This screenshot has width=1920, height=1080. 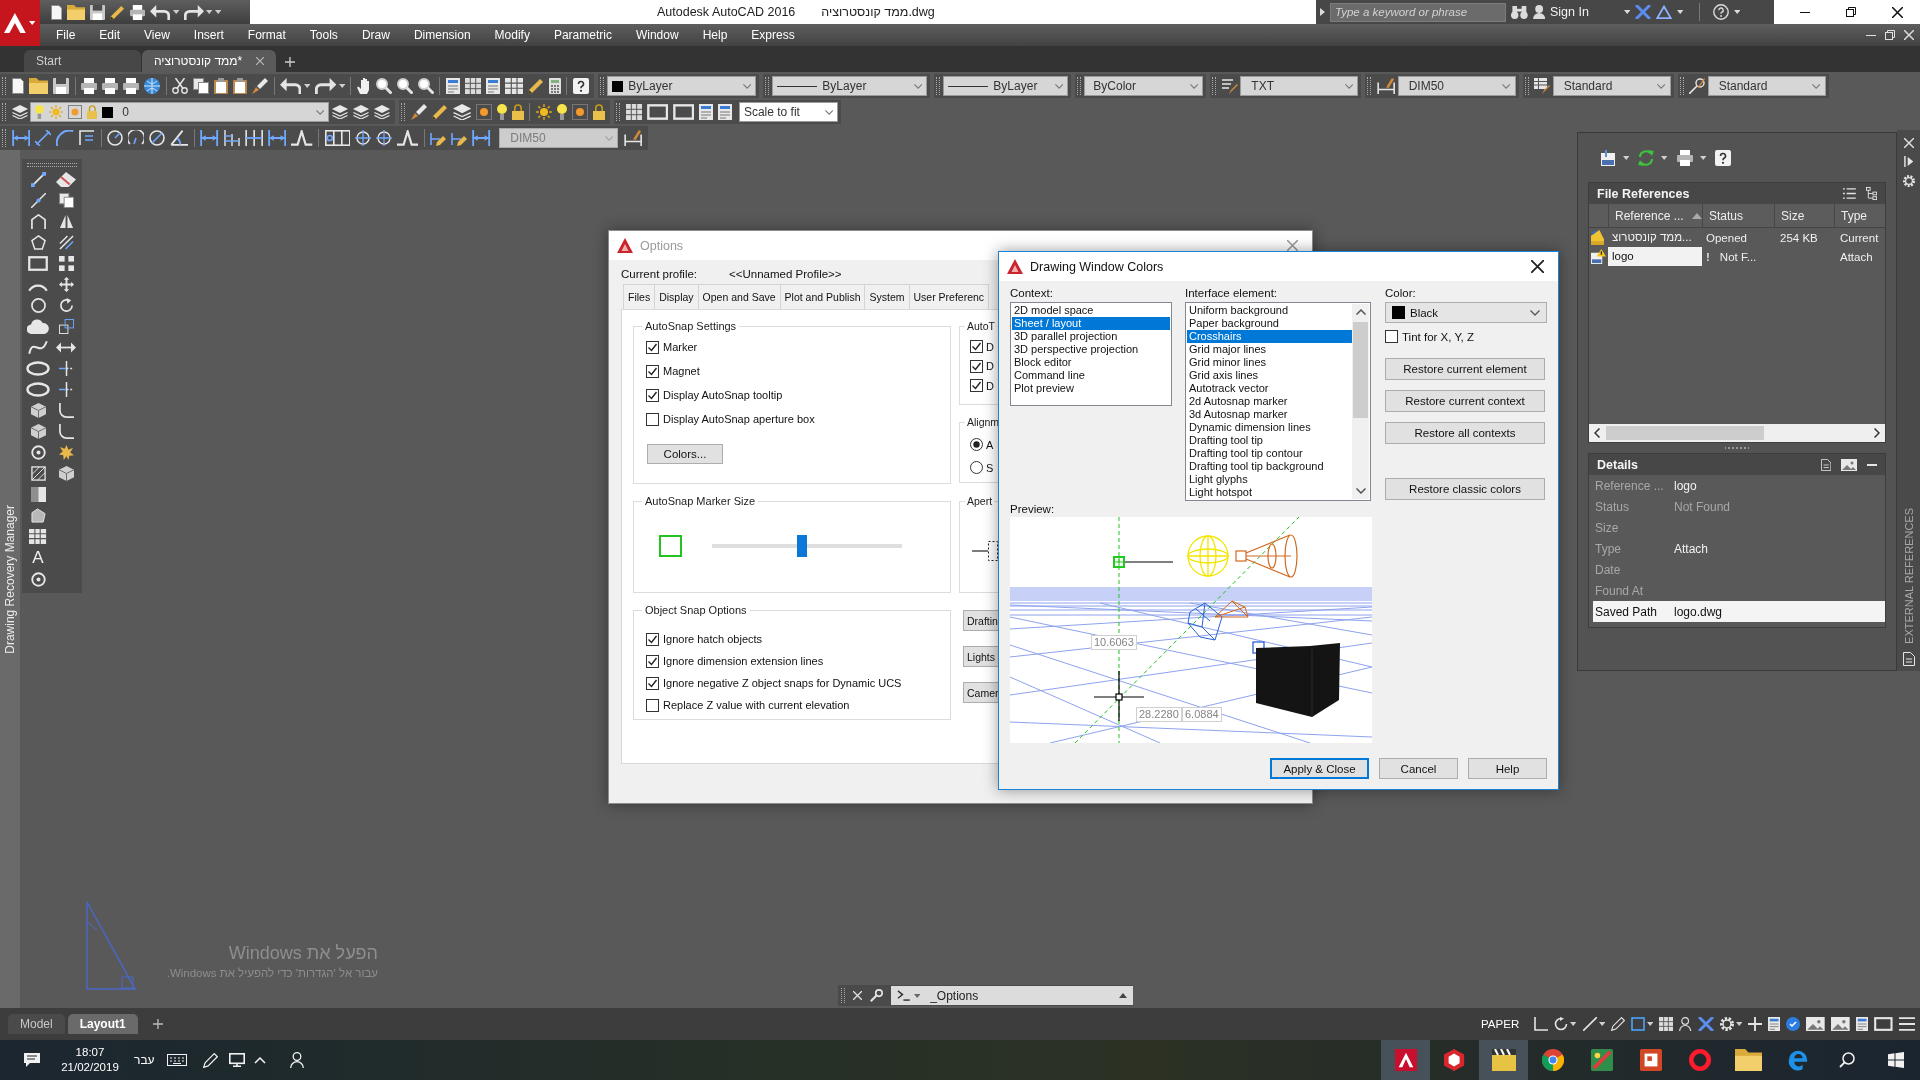 What do you see at coordinates (1856, 256) in the screenshot?
I see `table-cell-text: Attach` at bounding box center [1856, 256].